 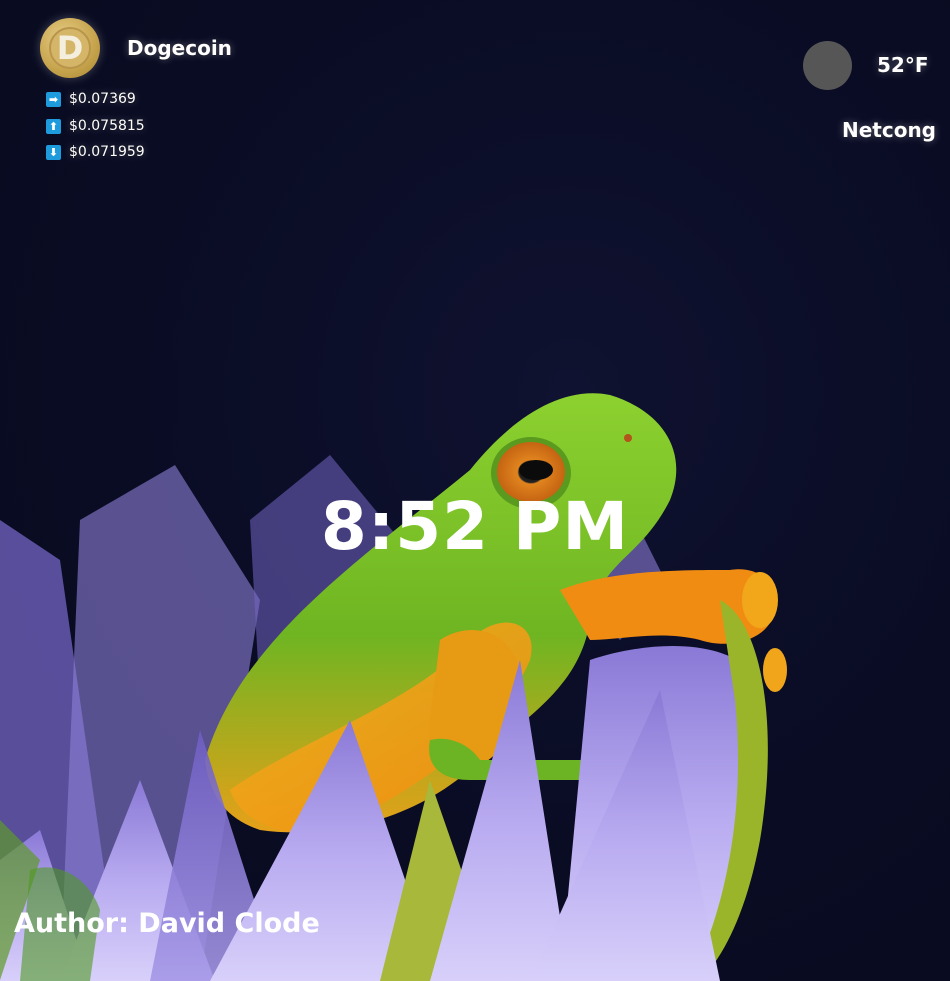 I want to click on price-low-row: ⬇ $0.071959, so click(x=95, y=152).